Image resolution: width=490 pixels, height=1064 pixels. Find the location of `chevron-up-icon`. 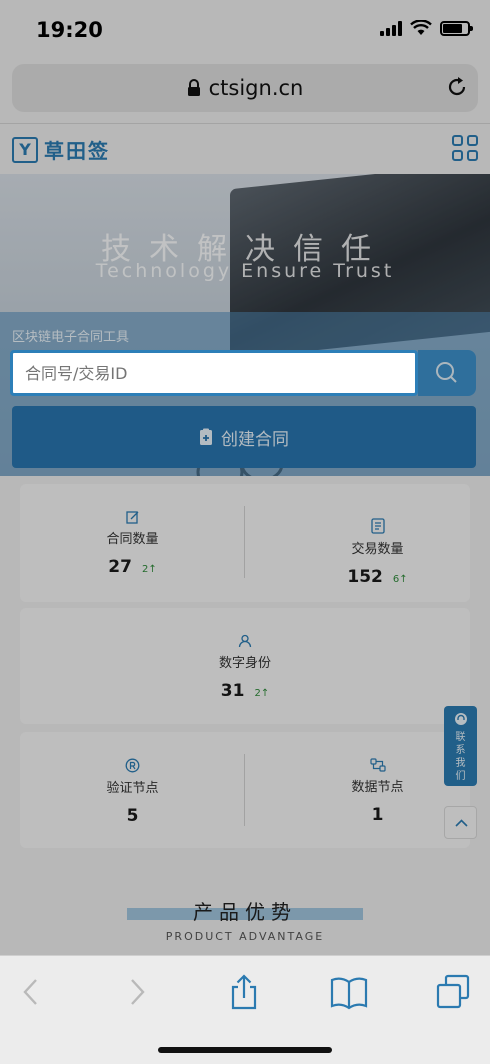

chevron-up-icon is located at coordinates (461, 823).